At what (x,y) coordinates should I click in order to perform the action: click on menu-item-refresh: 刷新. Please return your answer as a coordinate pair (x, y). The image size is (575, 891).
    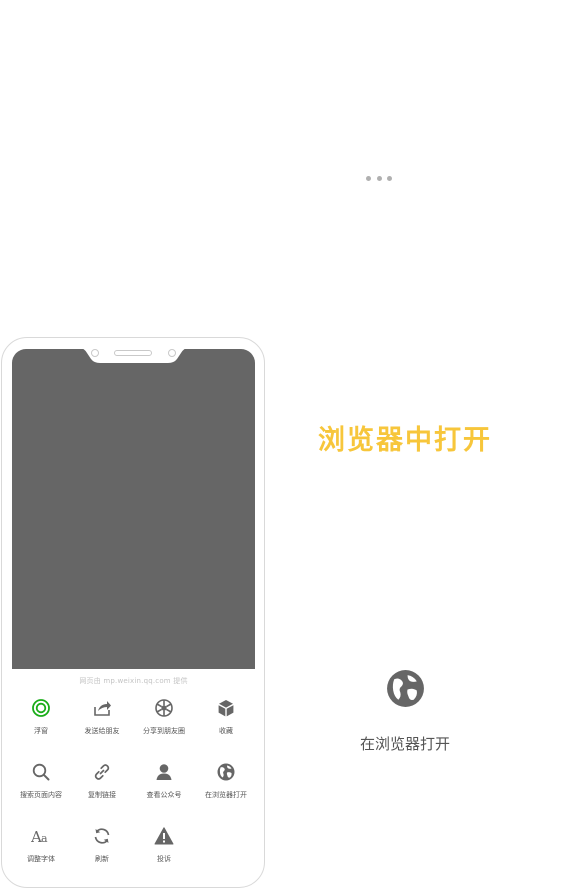
    Looking at the image, I should click on (102, 845).